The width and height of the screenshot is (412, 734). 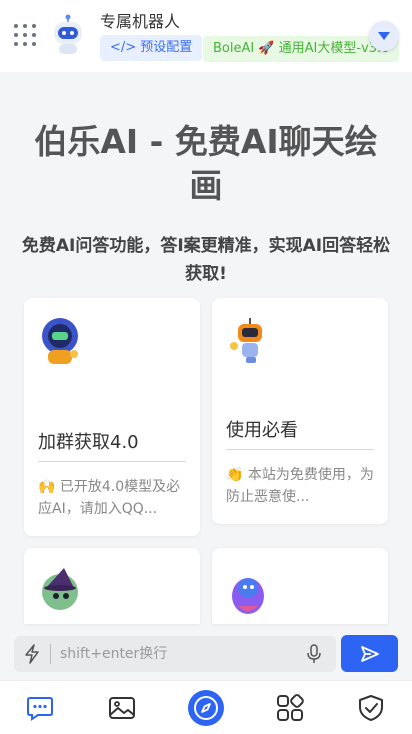 I want to click on chat-bubble-icon, so click(x=40, y=709).